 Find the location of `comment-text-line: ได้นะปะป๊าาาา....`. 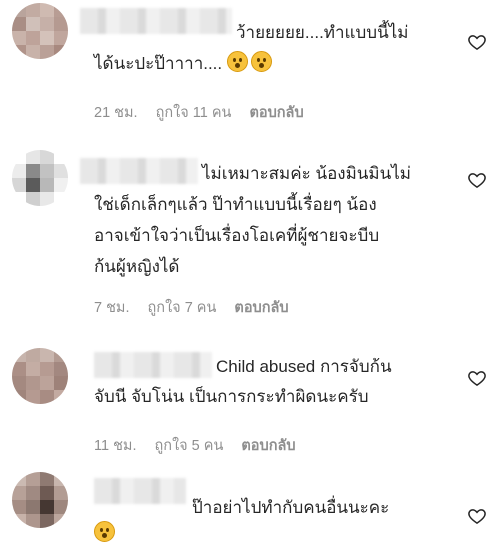

comment-text-line: ได้นะปะป๊าาาา.... is located at coordinates (158, 63).